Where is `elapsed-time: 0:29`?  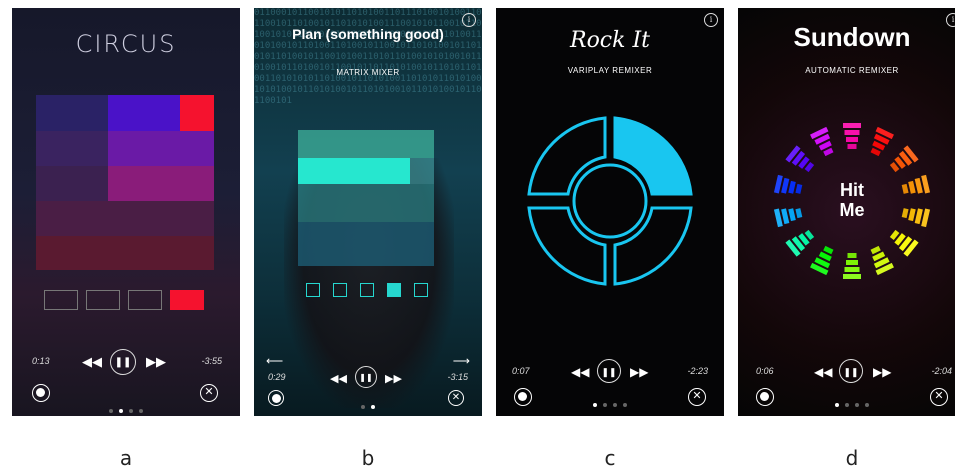
elapsed-time: 0:29 is located at coordinates (277, 377).